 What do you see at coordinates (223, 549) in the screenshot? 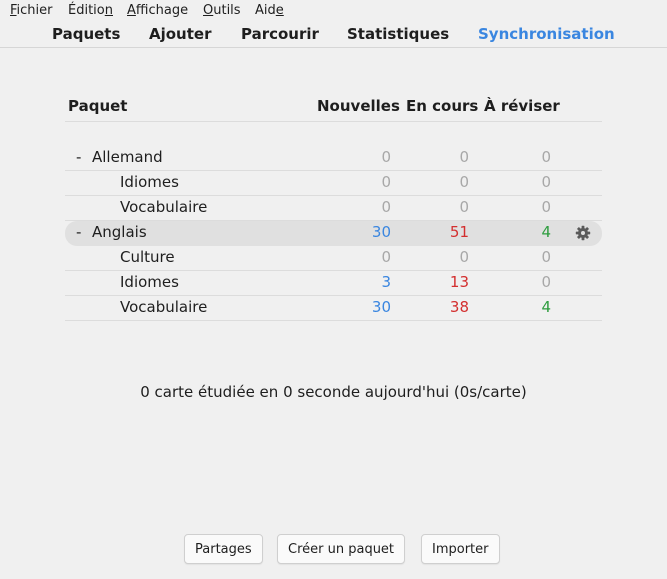
I see `shared-decks-button: Partages` at bounding box center [223, 549].